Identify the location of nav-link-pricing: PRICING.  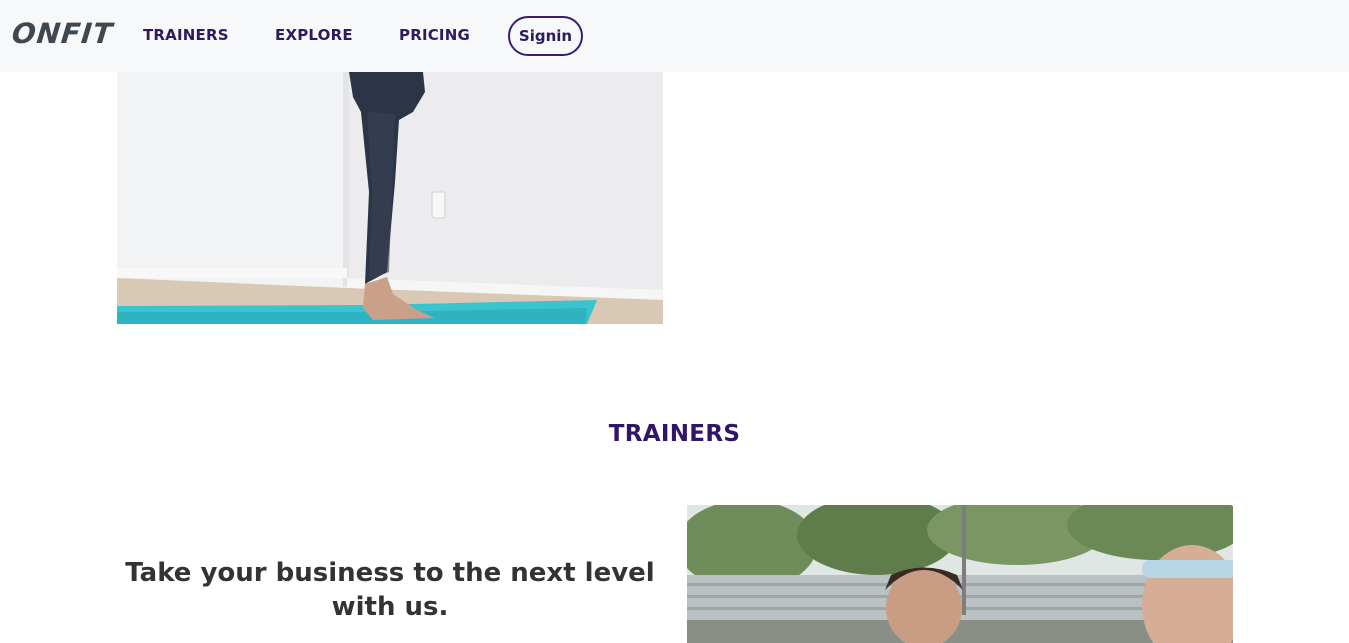
(434, 35).